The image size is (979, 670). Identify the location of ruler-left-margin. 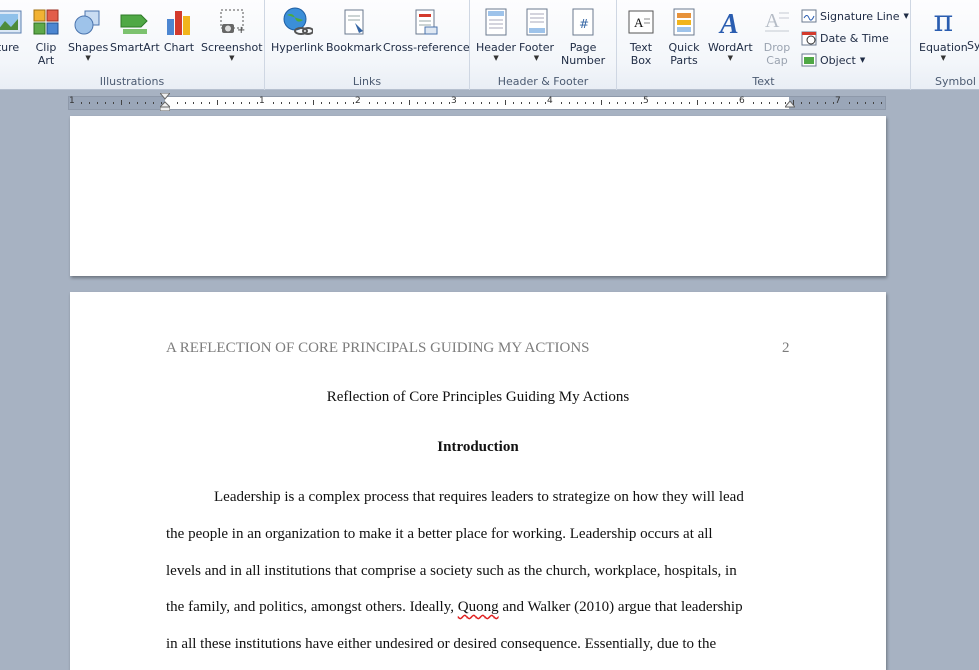
(117, 103).